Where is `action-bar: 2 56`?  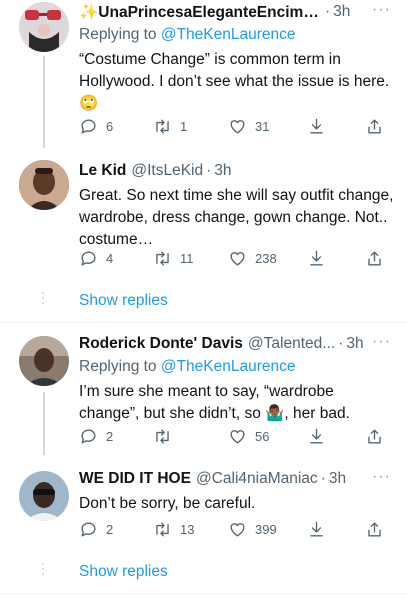 action-bar: 2 56 is located at coordinates (238, 436).